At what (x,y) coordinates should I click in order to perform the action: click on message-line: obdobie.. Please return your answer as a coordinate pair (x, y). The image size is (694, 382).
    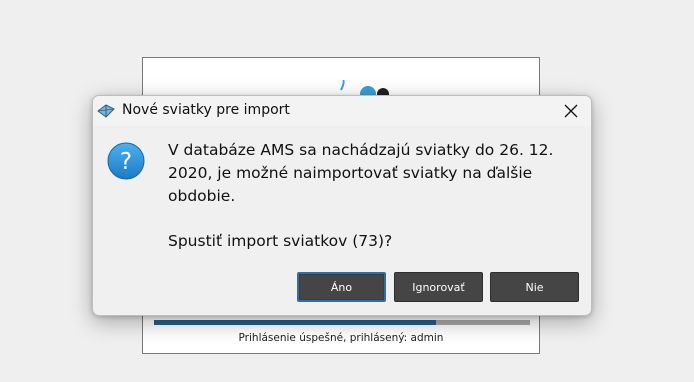
    Looking at the image, I should click on (202, 196).